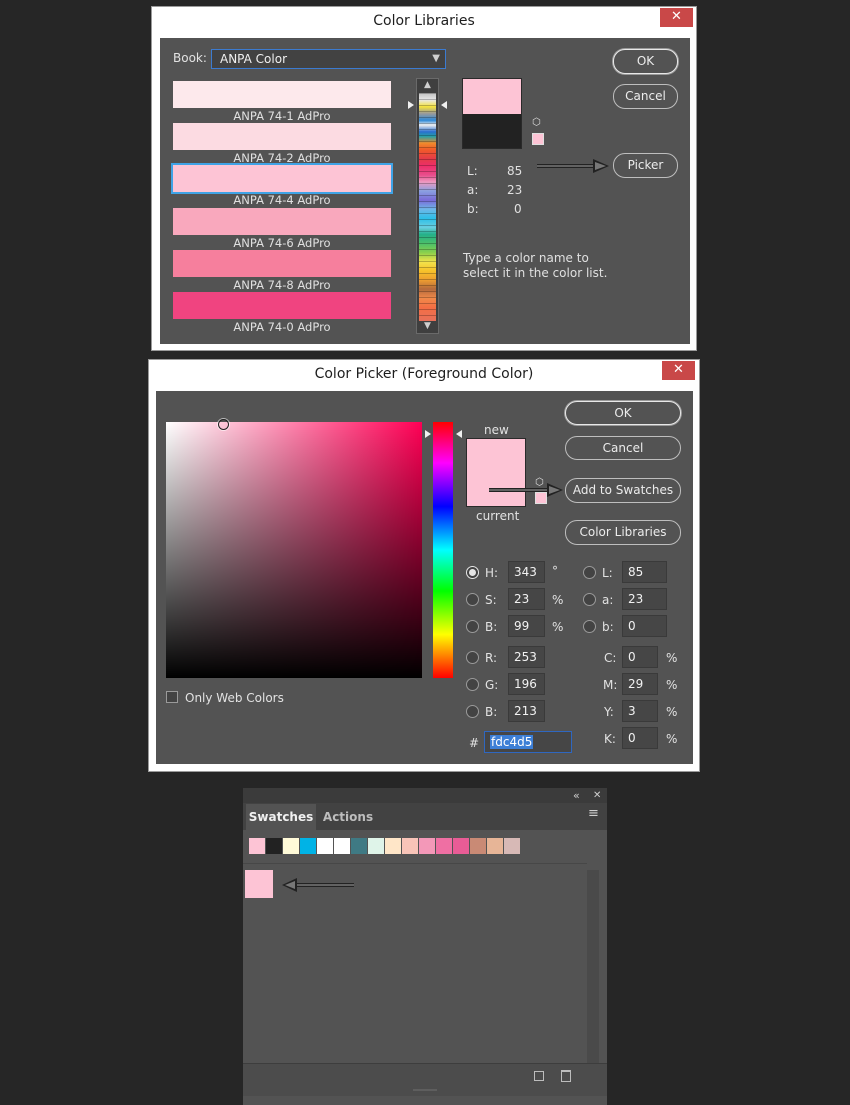 The width and height of the screenshot is (850, 1105). Describe the element at coordinates (294, 548) in the screenshot. I see `color-field` at that location.